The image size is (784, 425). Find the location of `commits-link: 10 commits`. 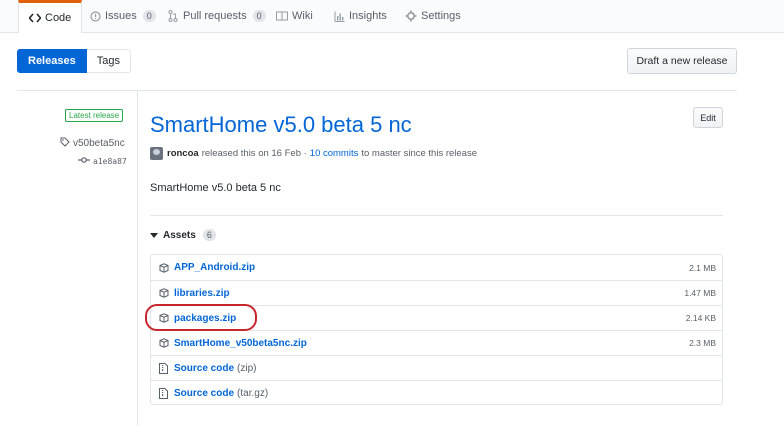

commits-link: 10 commits is located at coordinates (334, 153).